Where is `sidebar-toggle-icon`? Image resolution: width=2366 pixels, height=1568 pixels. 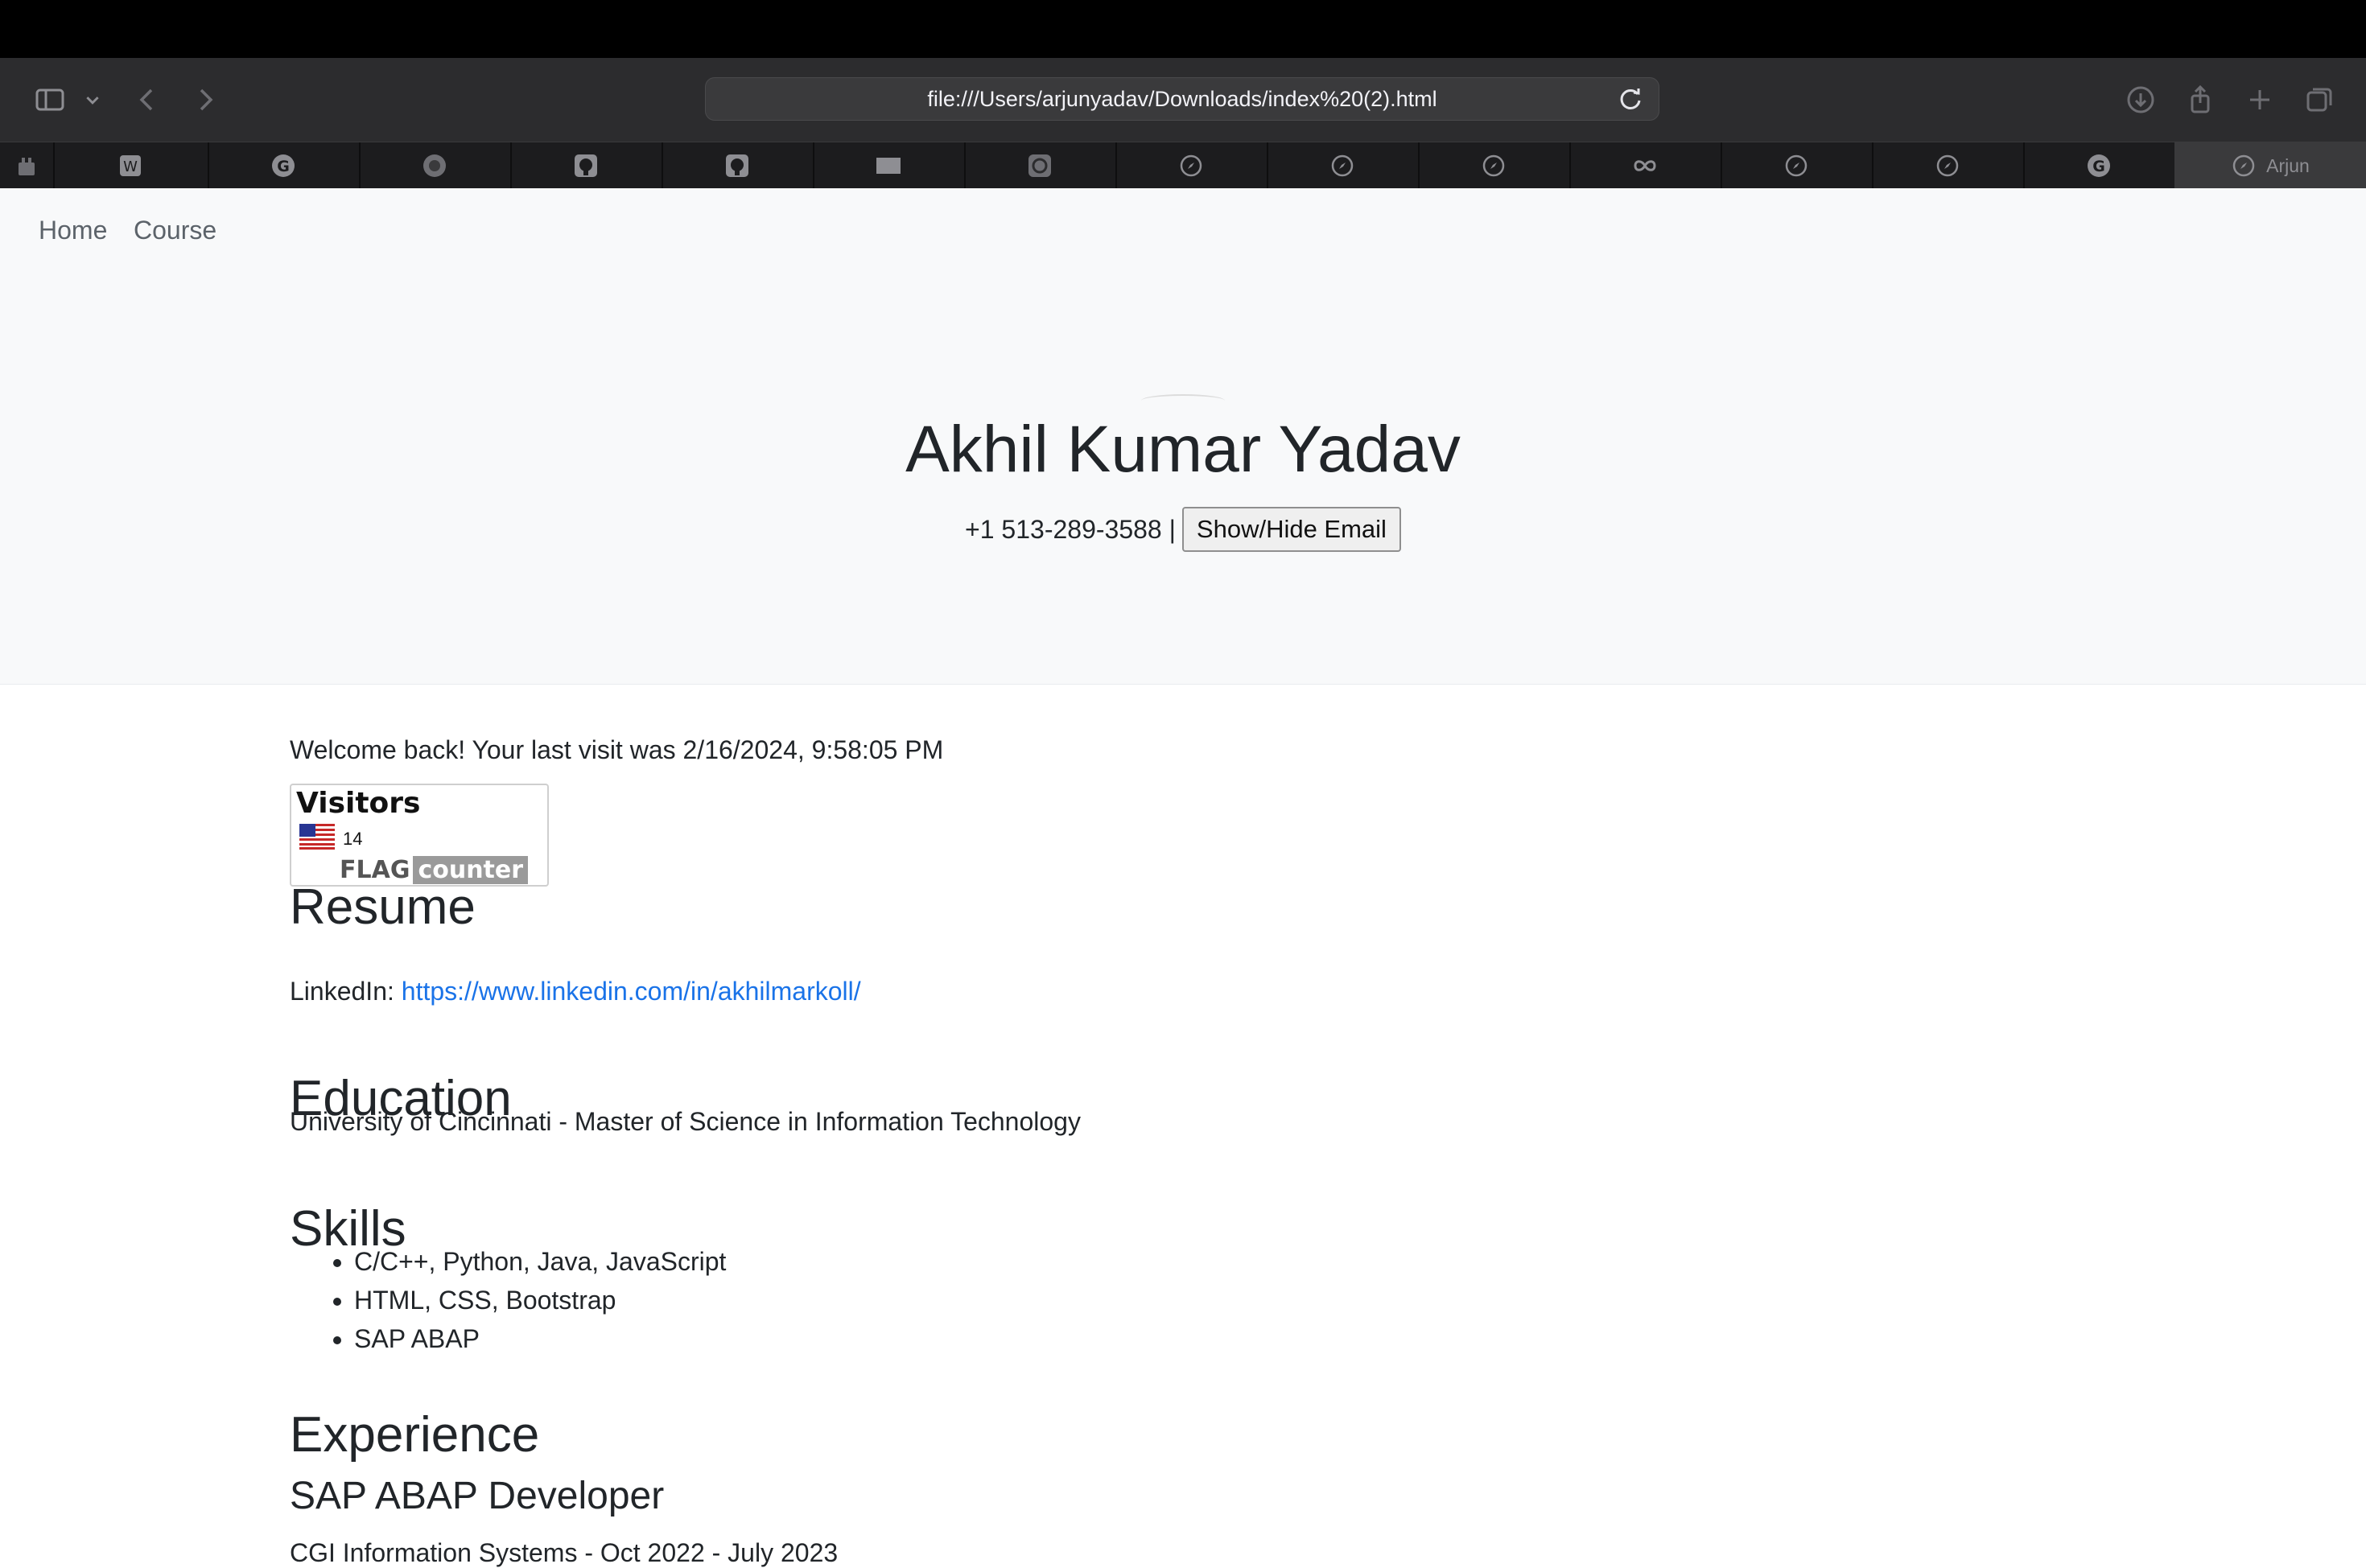
sidebar-toggle-icon is located at coordinates (50, 99).